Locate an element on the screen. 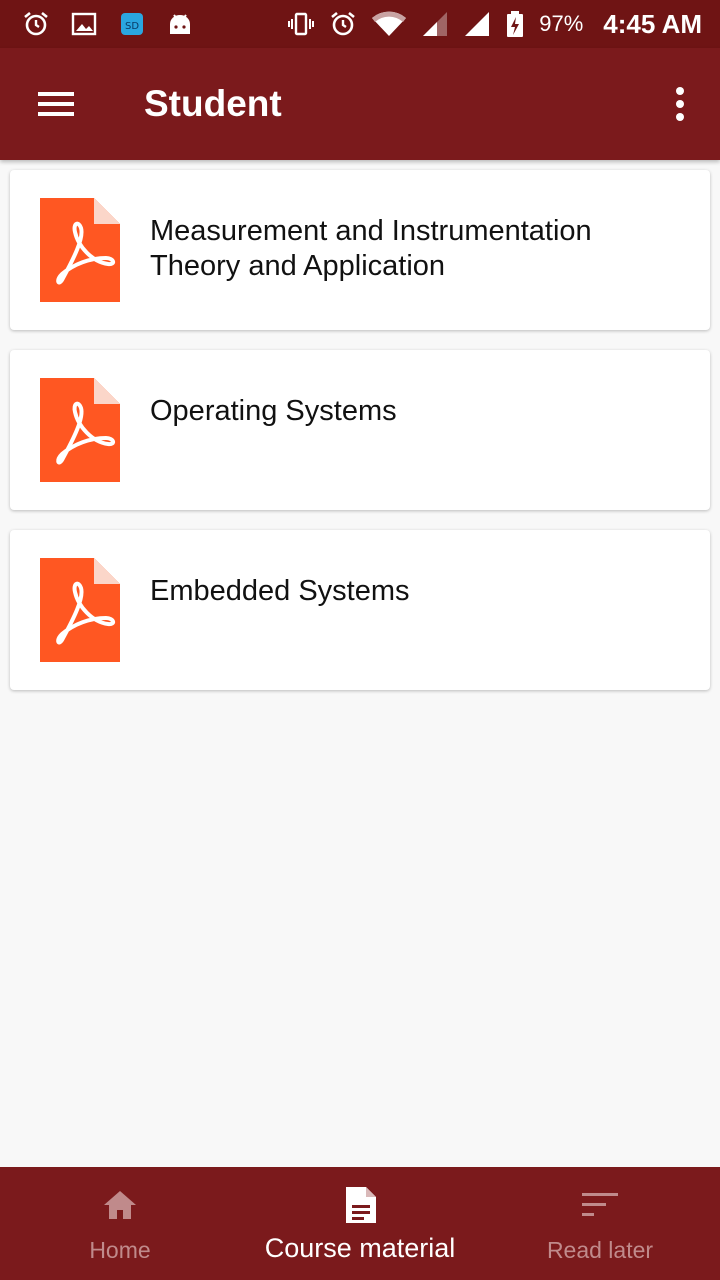  sd-label: SD is located at coordinates (132, 26).